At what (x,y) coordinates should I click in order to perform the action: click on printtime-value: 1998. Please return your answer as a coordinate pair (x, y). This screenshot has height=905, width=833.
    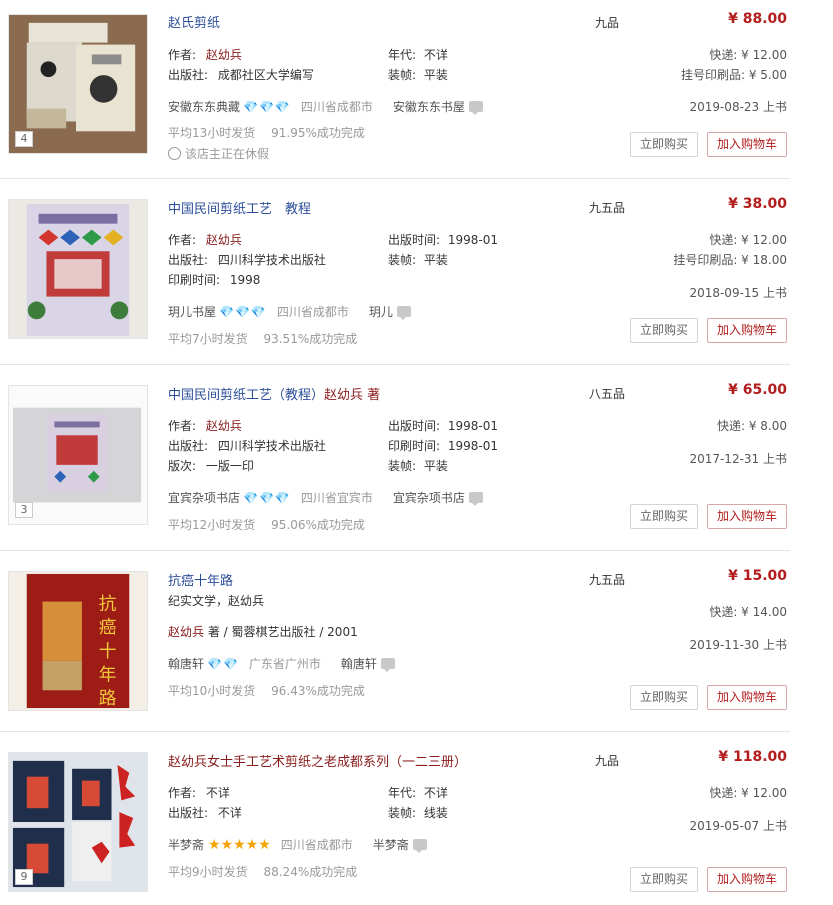
    Looking at the image, I should click on (245, 280).